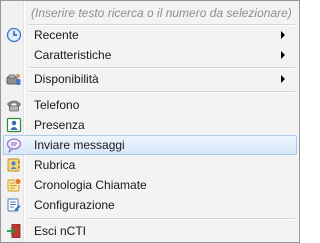  I want to click on menu-item-label: Cronologia Chiamate, so click(90, 185).